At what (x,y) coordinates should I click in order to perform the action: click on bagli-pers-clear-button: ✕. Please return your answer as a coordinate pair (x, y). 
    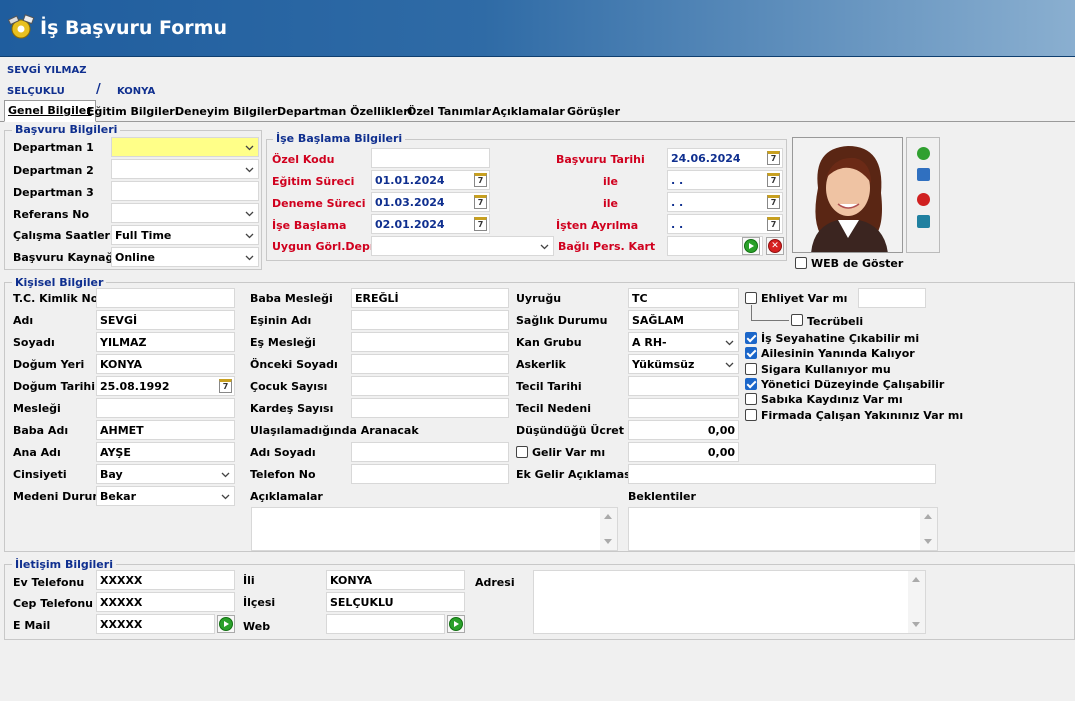
    Looking at the image, I should click on (775, 246).